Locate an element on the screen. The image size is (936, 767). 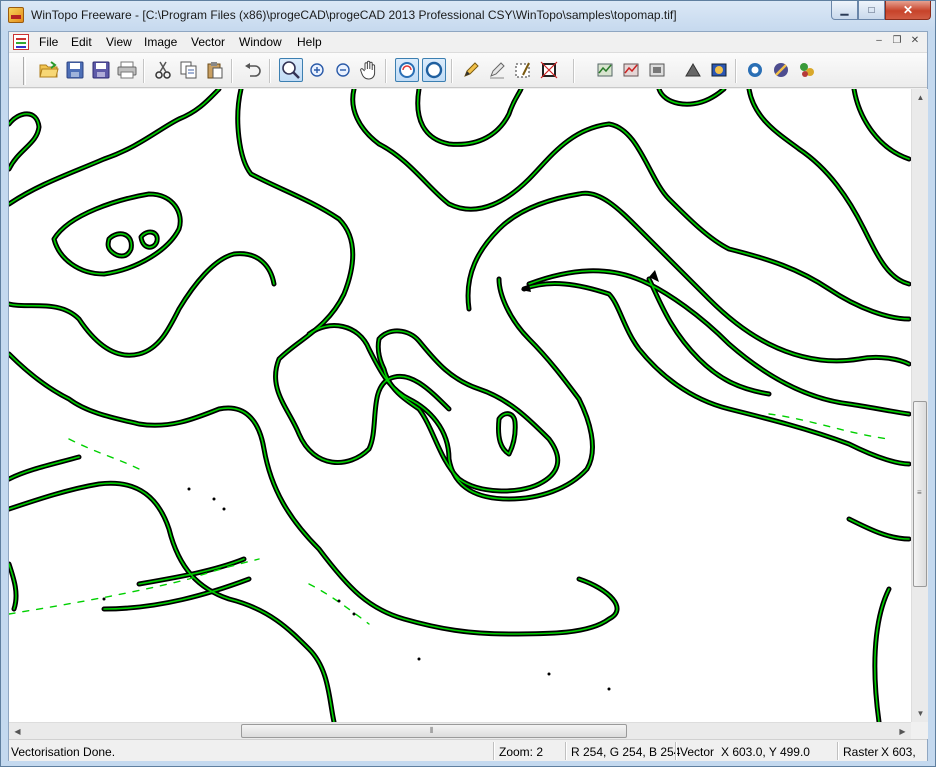
menu-window: Window is located at coordinates (260, 42).